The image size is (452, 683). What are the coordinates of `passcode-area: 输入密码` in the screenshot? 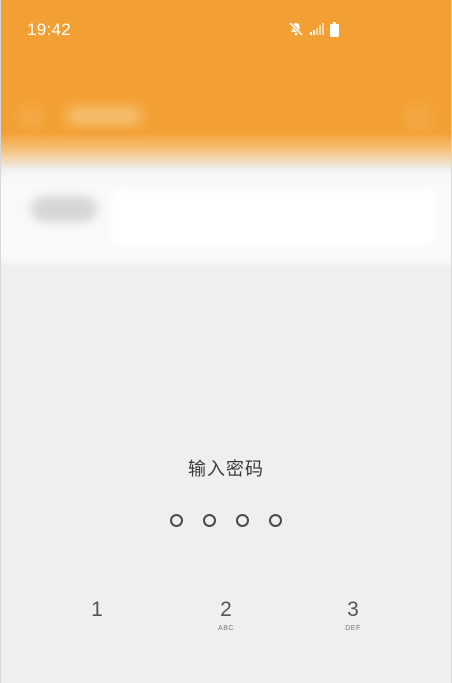 It's located at (226, 491).